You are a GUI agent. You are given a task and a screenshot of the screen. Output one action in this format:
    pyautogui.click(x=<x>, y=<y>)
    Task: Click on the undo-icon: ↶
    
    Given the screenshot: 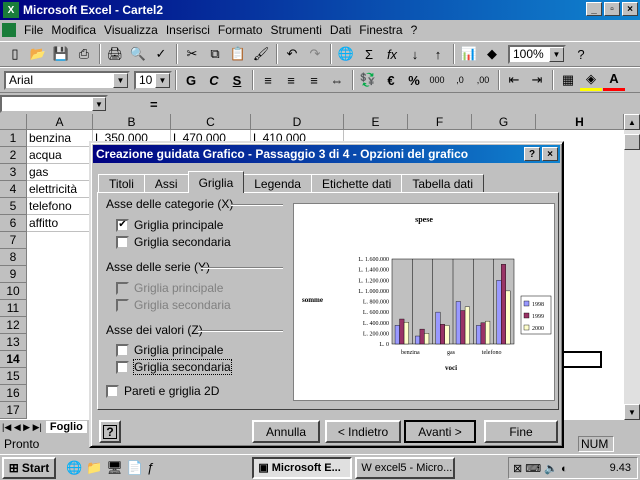 What is the action you would take?
    pyautogui.click(x=292, y=54)
    